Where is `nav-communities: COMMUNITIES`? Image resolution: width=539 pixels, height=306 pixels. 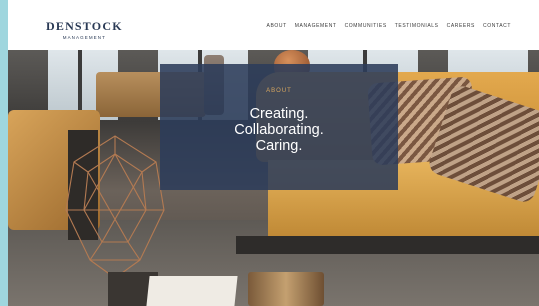 nav-communities: COMMUNITIES is located at coordinates (366, 26).